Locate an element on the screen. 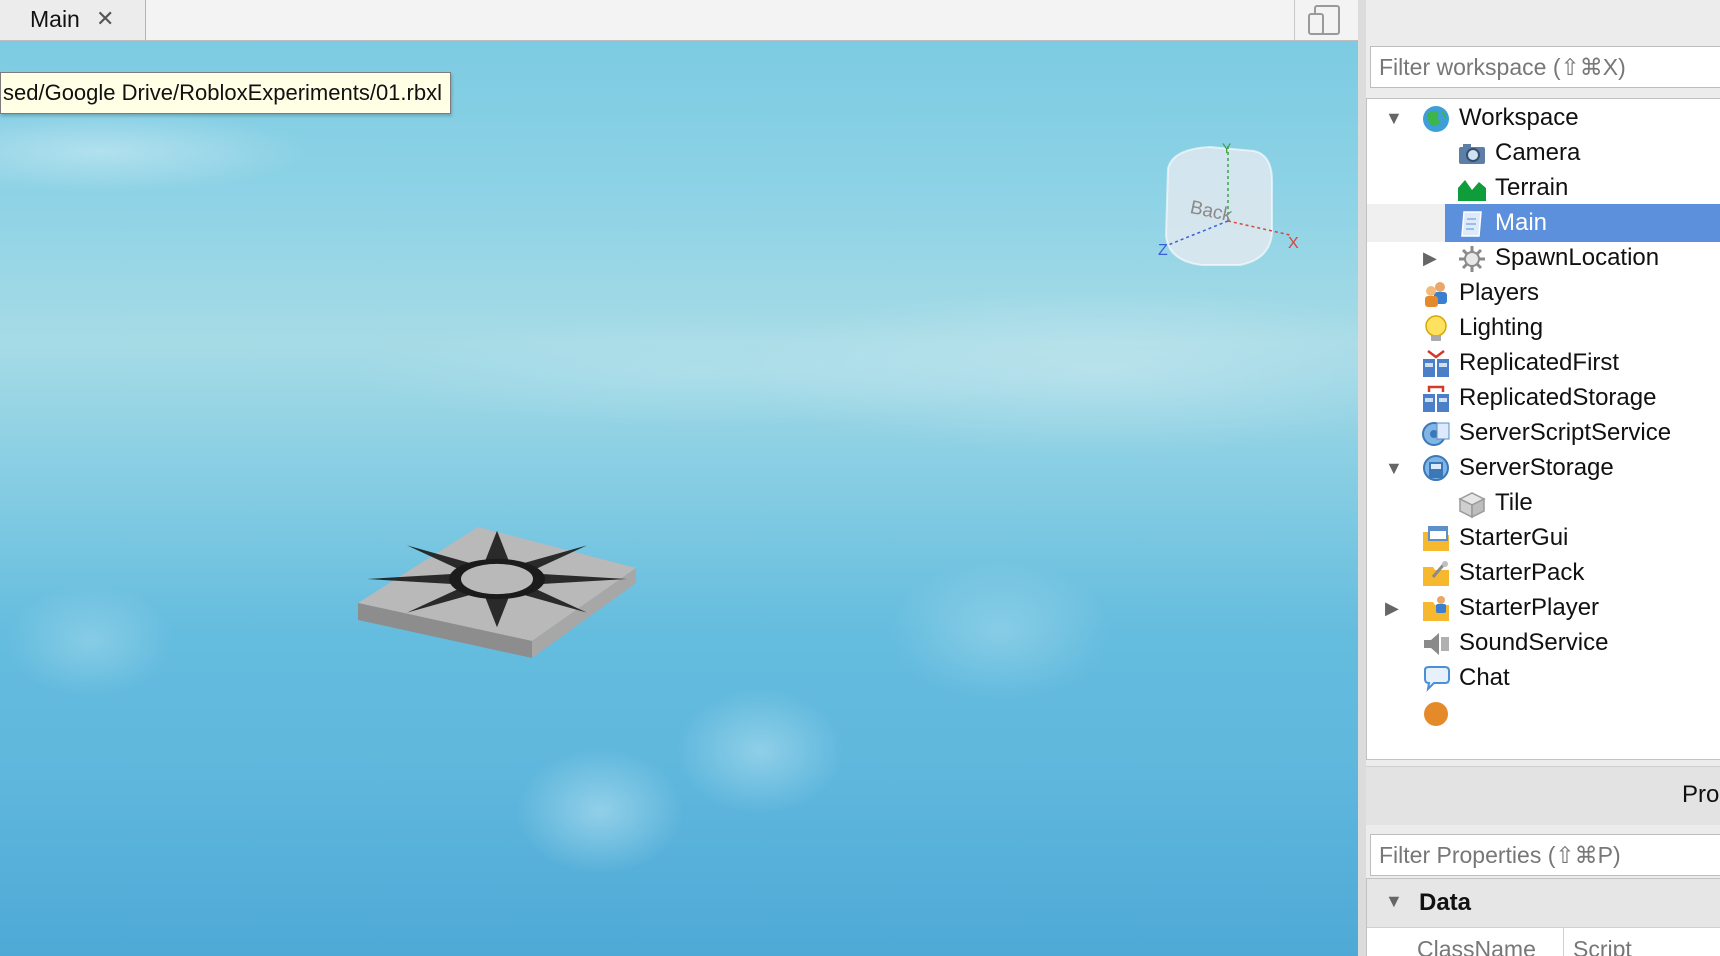 This screenshot has height=956, width=1720. spawn-location-icon is located at coordinates (1472, 259).